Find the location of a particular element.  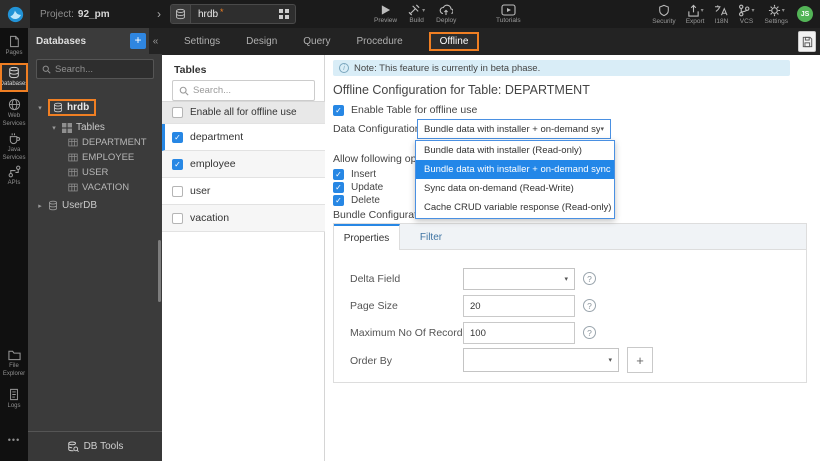

dropdown-option-4: Cache CRUD variable response (Read-only) is located at coordinates (515, 207).